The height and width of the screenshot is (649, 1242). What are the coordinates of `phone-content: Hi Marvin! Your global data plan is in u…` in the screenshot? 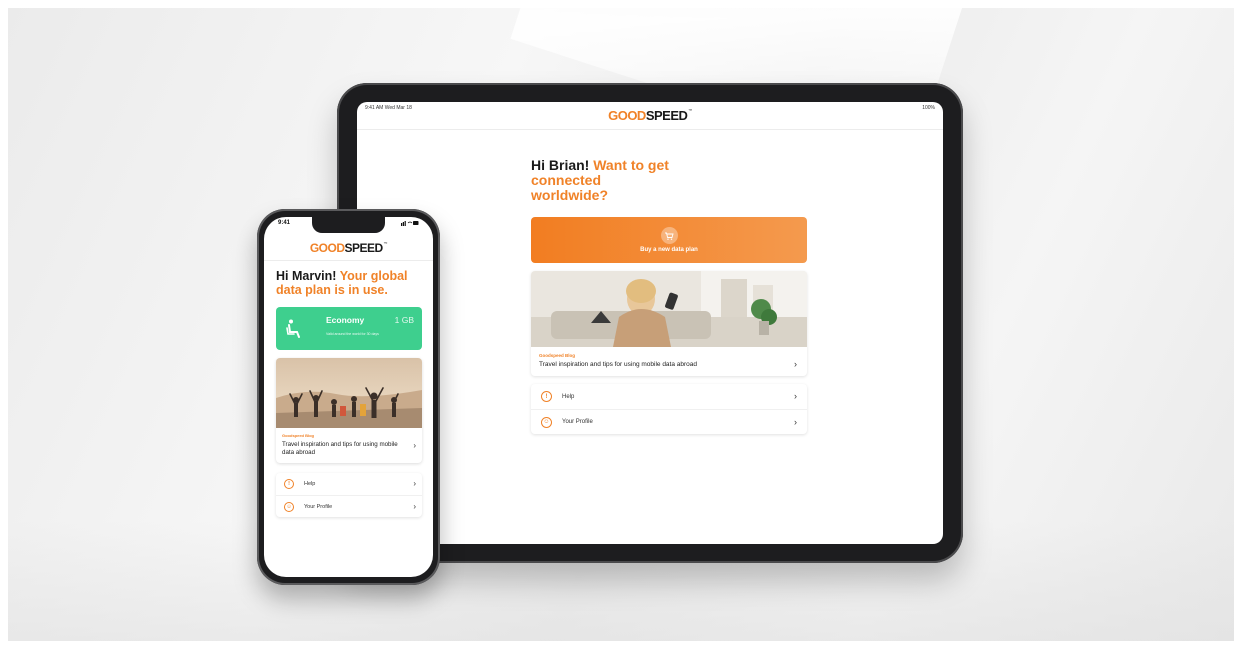 It's located at (349, 393).